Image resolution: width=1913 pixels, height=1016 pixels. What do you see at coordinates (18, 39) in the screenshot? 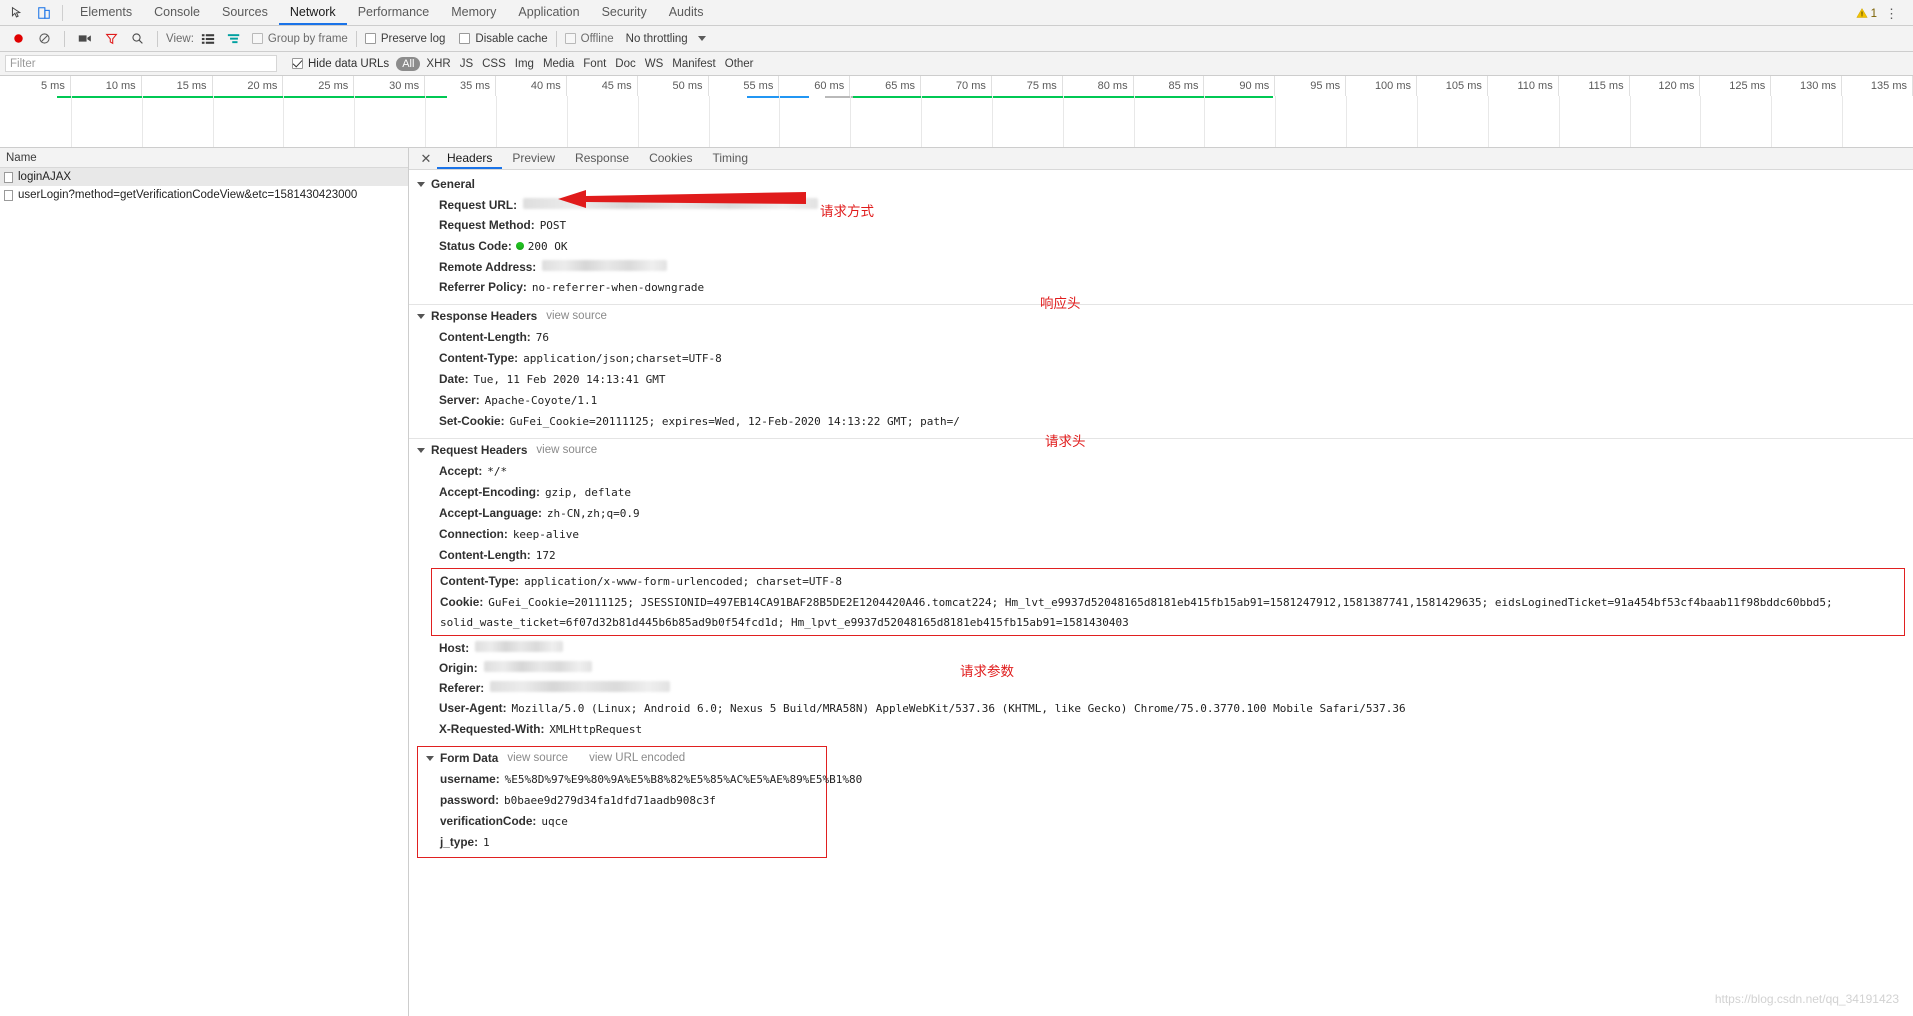
I see `record-button-icon` at bounding box center [18, 39].